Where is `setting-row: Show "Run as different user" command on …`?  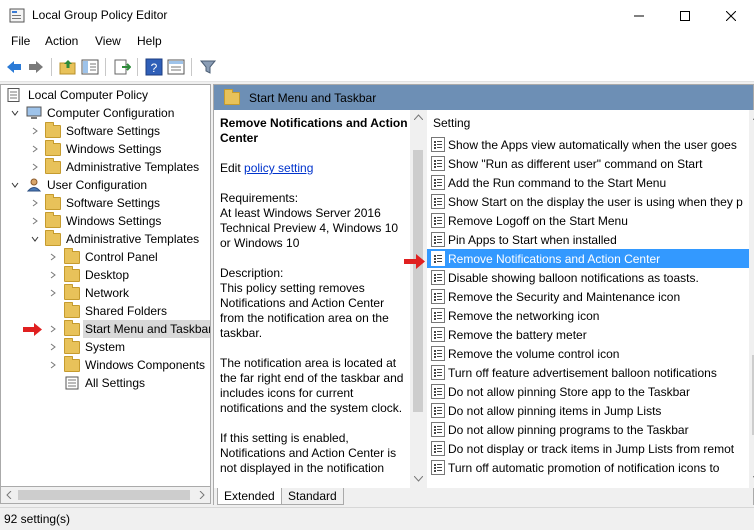 setting-row: Show "Run as different user" command on … is located at coordinates (590, 163).